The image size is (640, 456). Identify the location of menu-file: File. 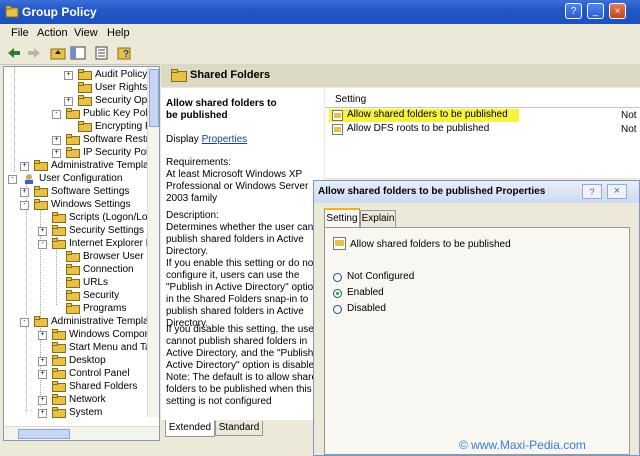
(20, 33).